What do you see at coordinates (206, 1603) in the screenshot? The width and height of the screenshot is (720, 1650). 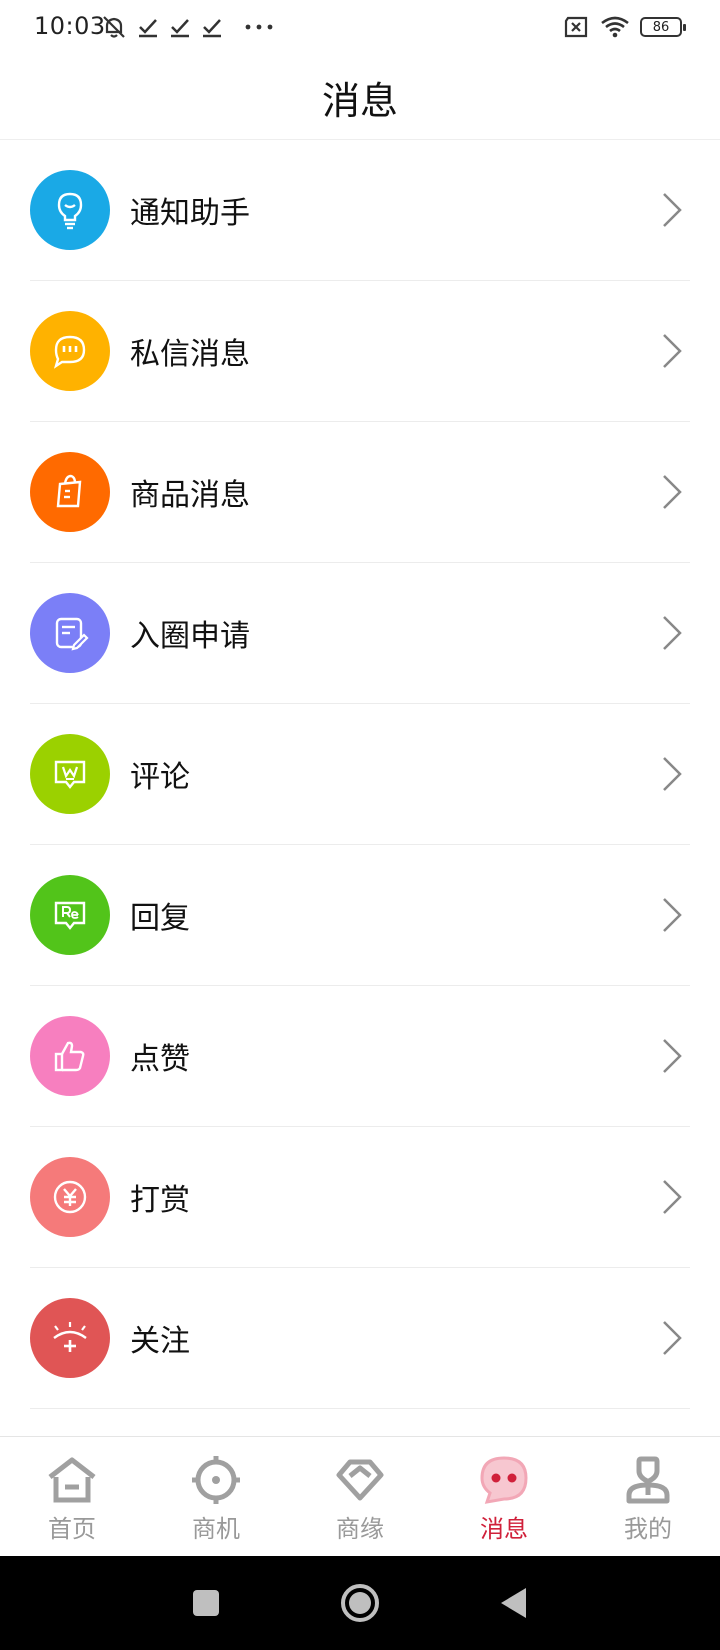 I see `recents-button` at bounding box center [206, 1603].